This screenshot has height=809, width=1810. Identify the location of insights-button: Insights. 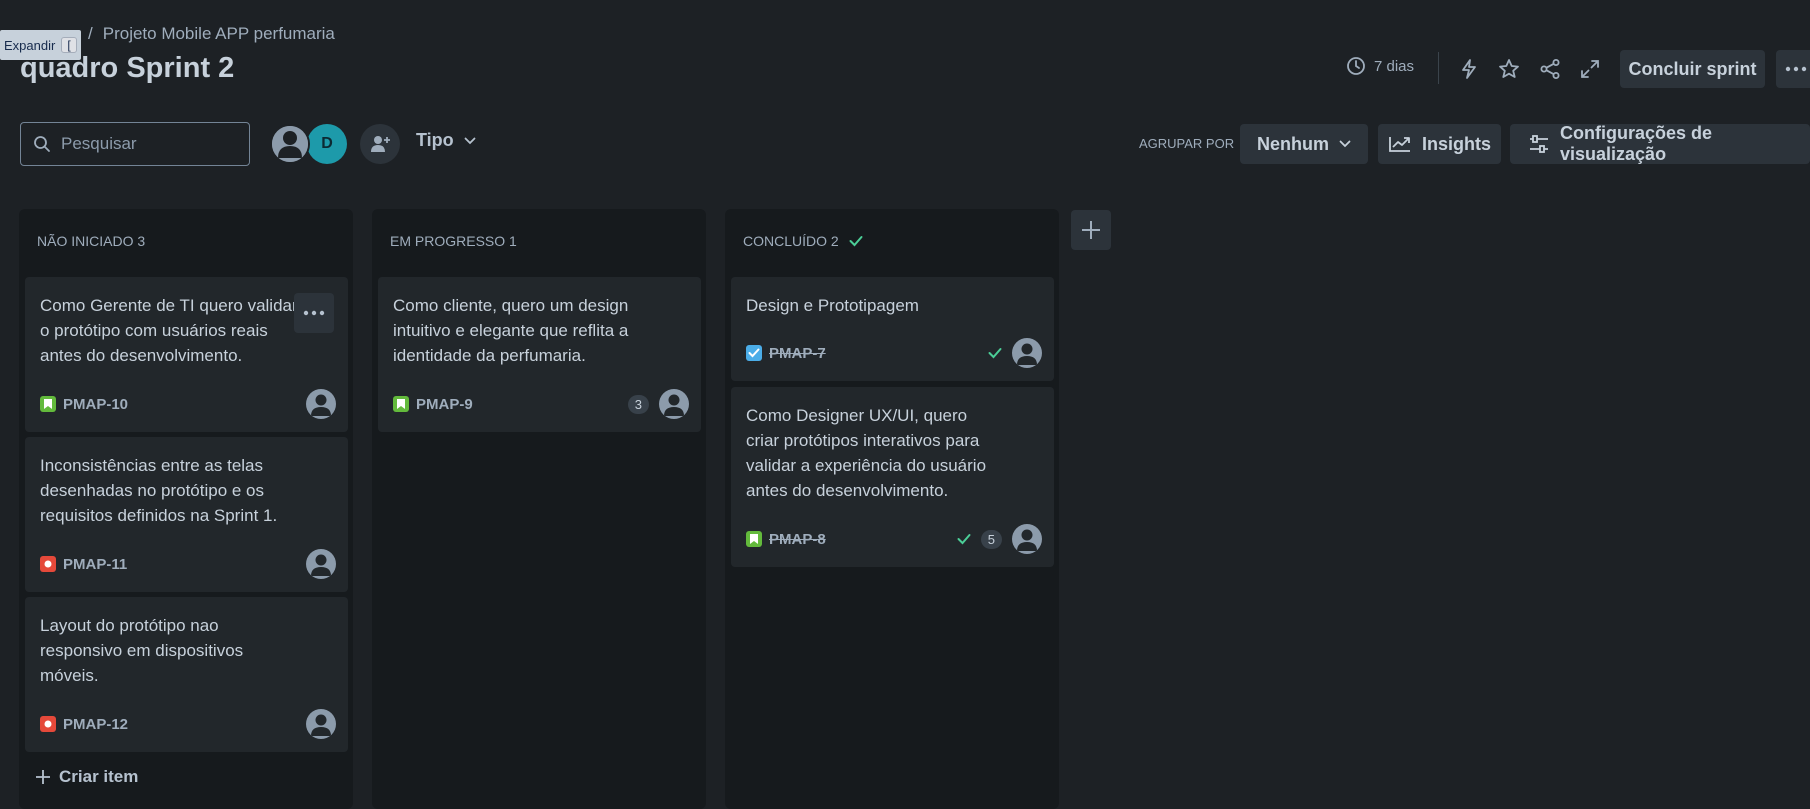
(1439, 144).